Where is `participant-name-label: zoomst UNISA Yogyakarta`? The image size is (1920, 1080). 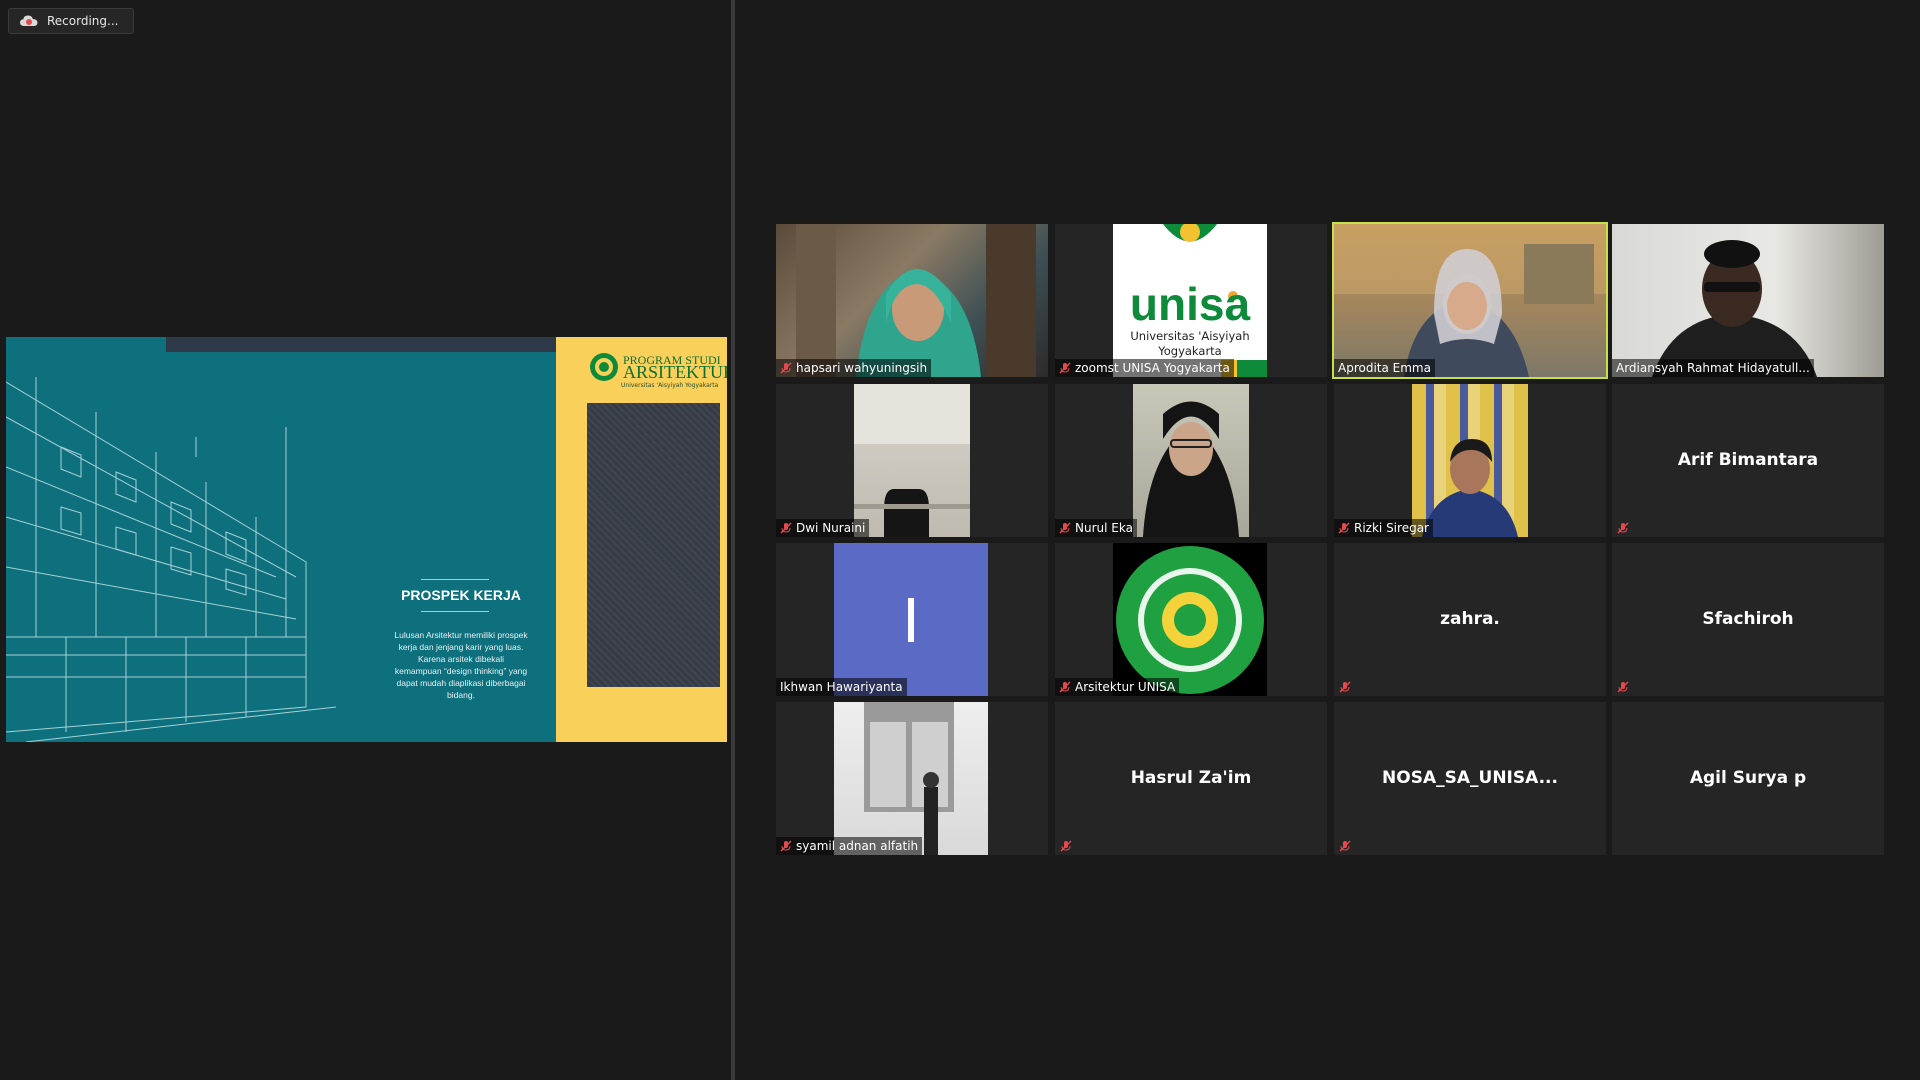 participant-name-label: zoomst UNISA Yogyakarta is located at coordinates (1144, 368).